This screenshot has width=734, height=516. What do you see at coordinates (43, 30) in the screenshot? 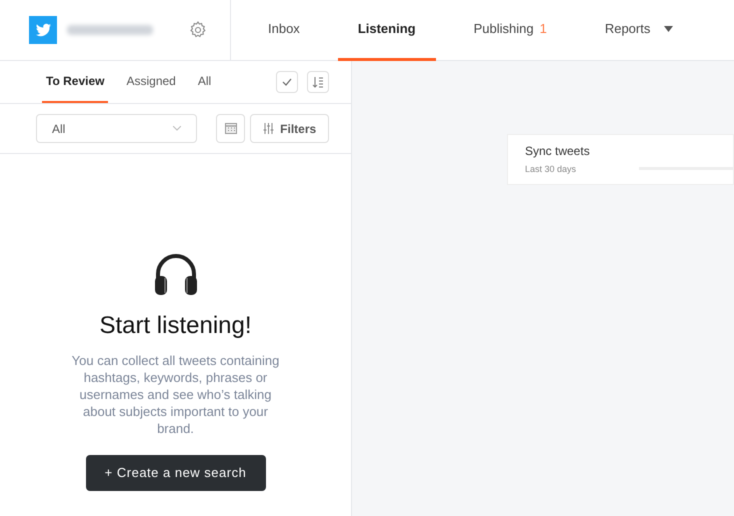
I see `twitter-logo-icon` at bounding box center [43, 30].